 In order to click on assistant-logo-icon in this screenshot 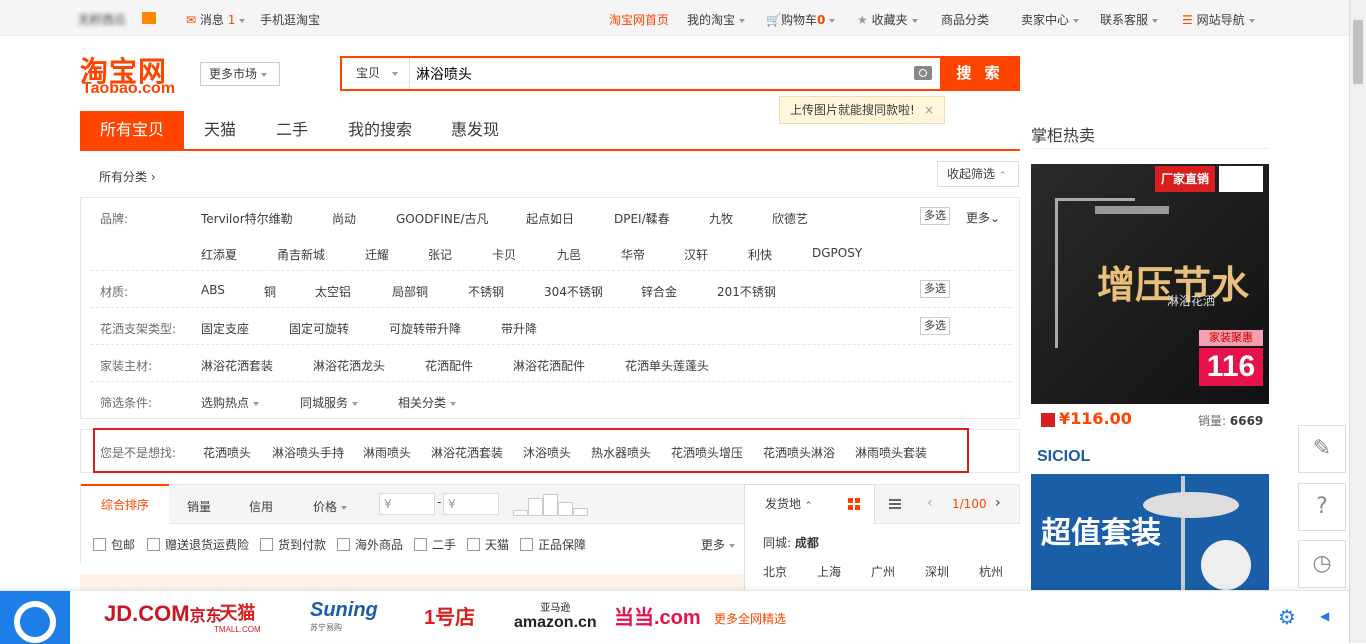, I will do `click(35, 617)`.